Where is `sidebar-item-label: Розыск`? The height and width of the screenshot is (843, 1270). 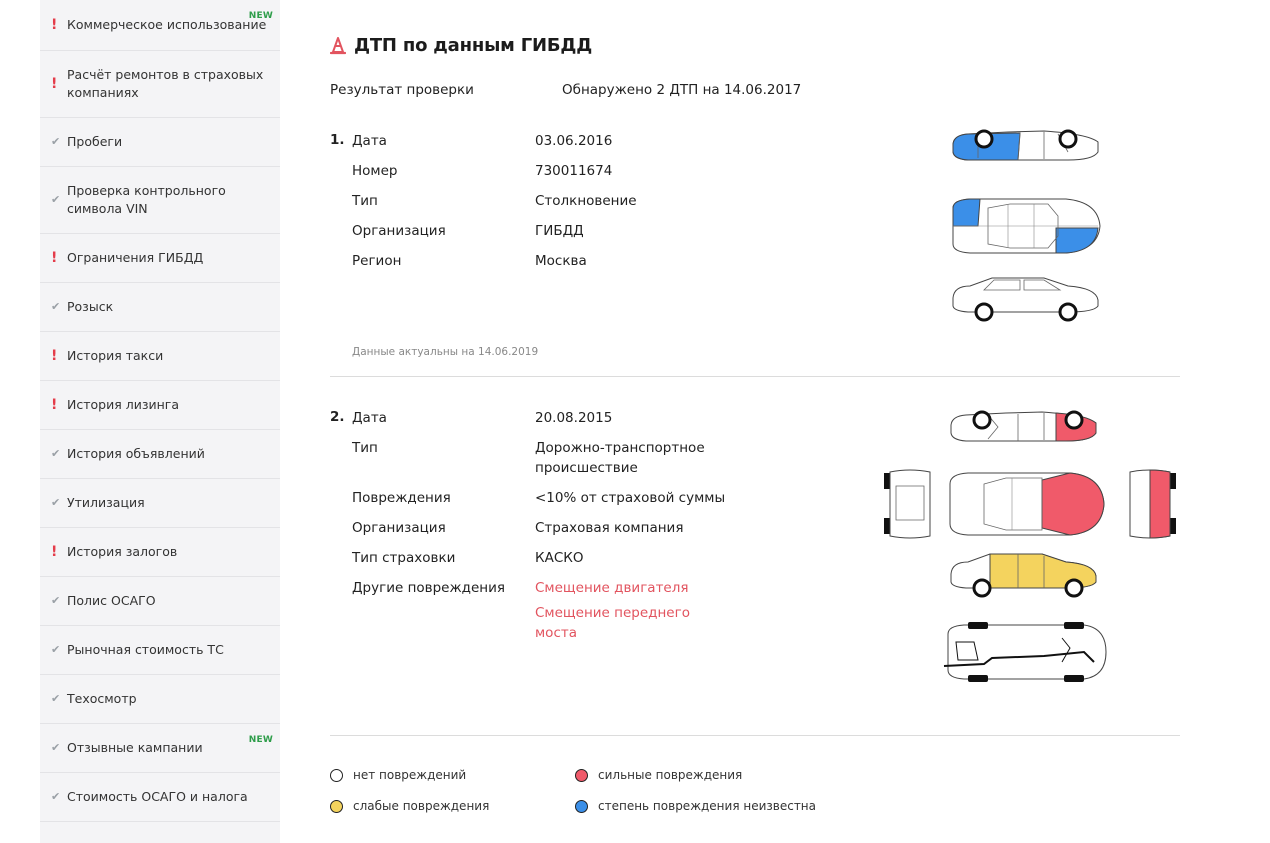 sidebar-item-label: Розыск is located at coordinates (90, 306).